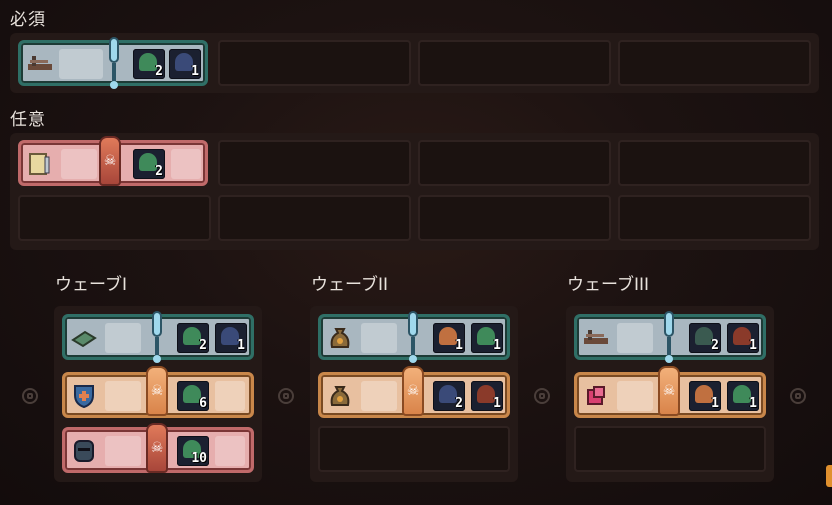  What do you see at coordinates (28, 120) in the screenshot?
I see `optional-section-label: 任意` at bounding box center [28, 120].